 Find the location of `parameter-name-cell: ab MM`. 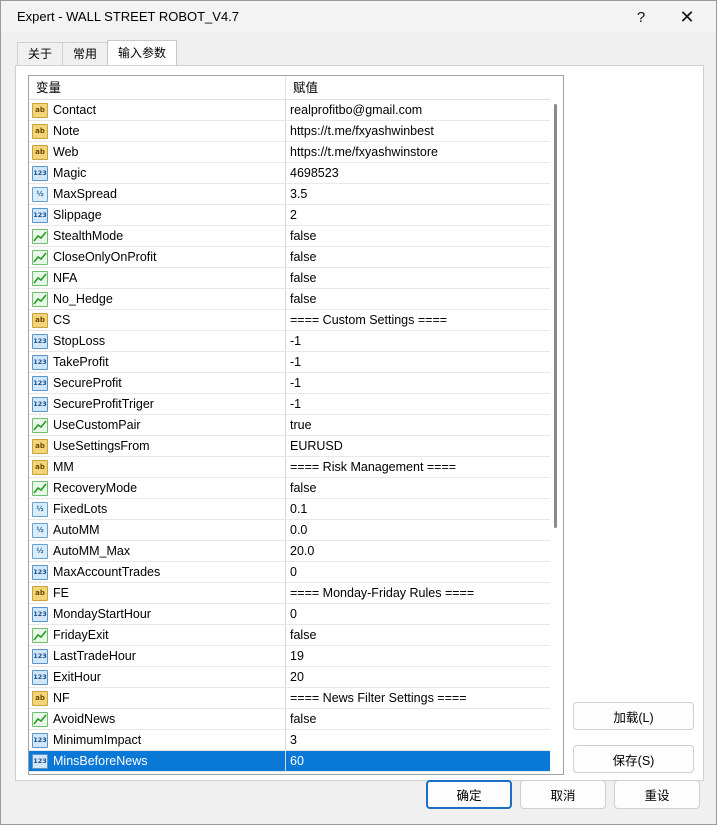

parameter-name-cell: ab MM is located at coordinates (157, 467).